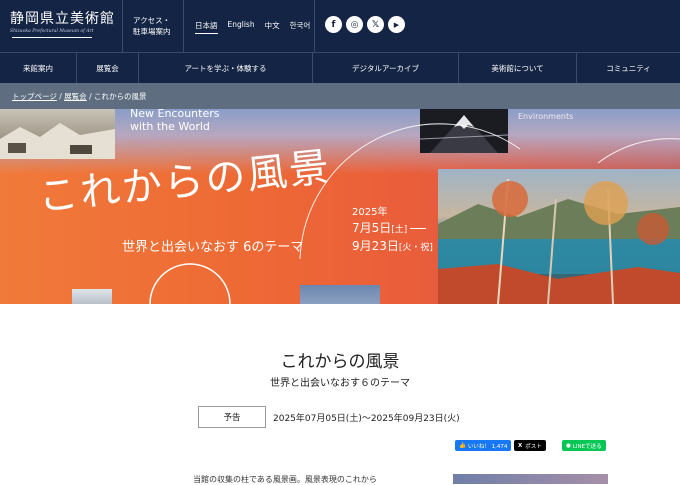 The image size is (680, 485). Describe the element at coordinates (366, 419) in the screenshot. I see `exhibition-period: 2025年07月05日(土)〜2025年09月23日(火)` at that location.